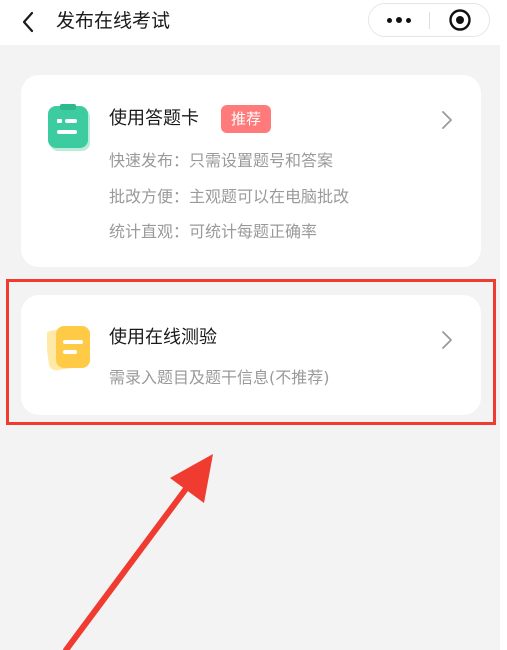 This screenshot has height=650, width=507. I want to click on answer-sheet-desc-3: 统计直观：可统计每题正确率, so click(213, 231).